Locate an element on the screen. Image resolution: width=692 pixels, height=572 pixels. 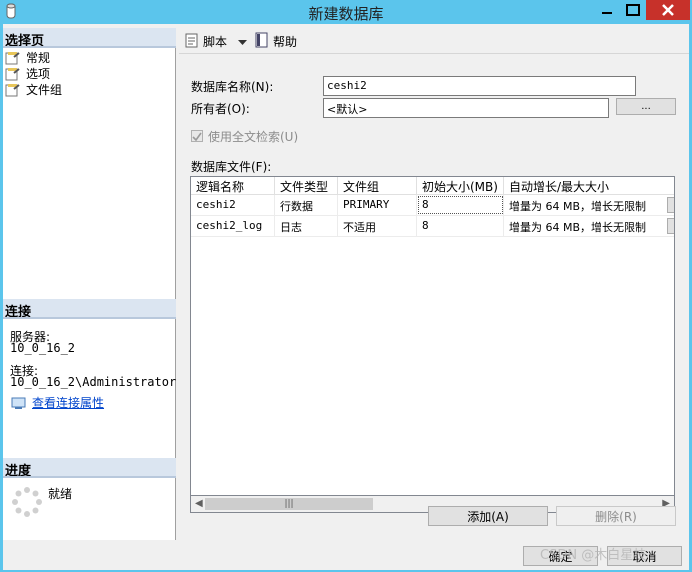
close-icon is located at coordinates (668, 10).